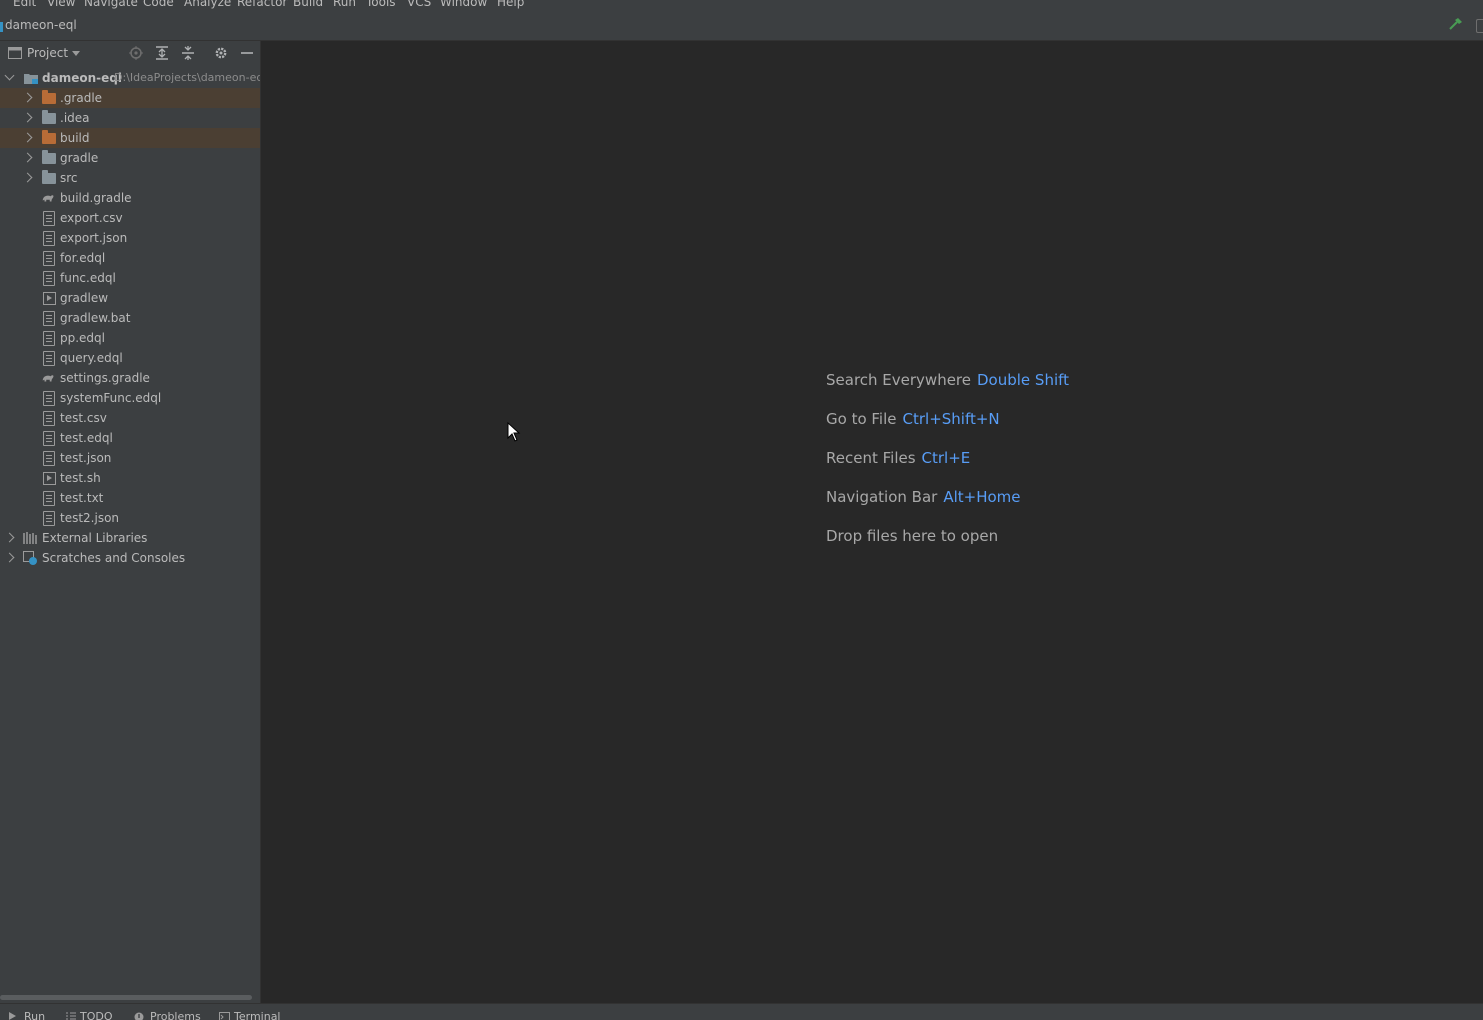 The image size is (1483, 1020). Describe the element at coordinates (1479, 26) in the screenshot. I see `run-config-edge` at that location.